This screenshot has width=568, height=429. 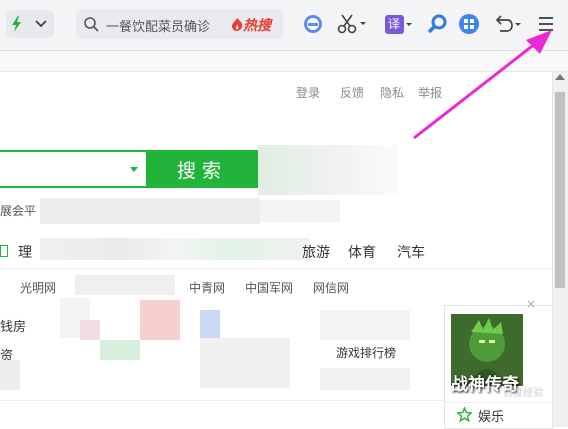 I want to click on login-link: 登录, so click(x=308, y=92).